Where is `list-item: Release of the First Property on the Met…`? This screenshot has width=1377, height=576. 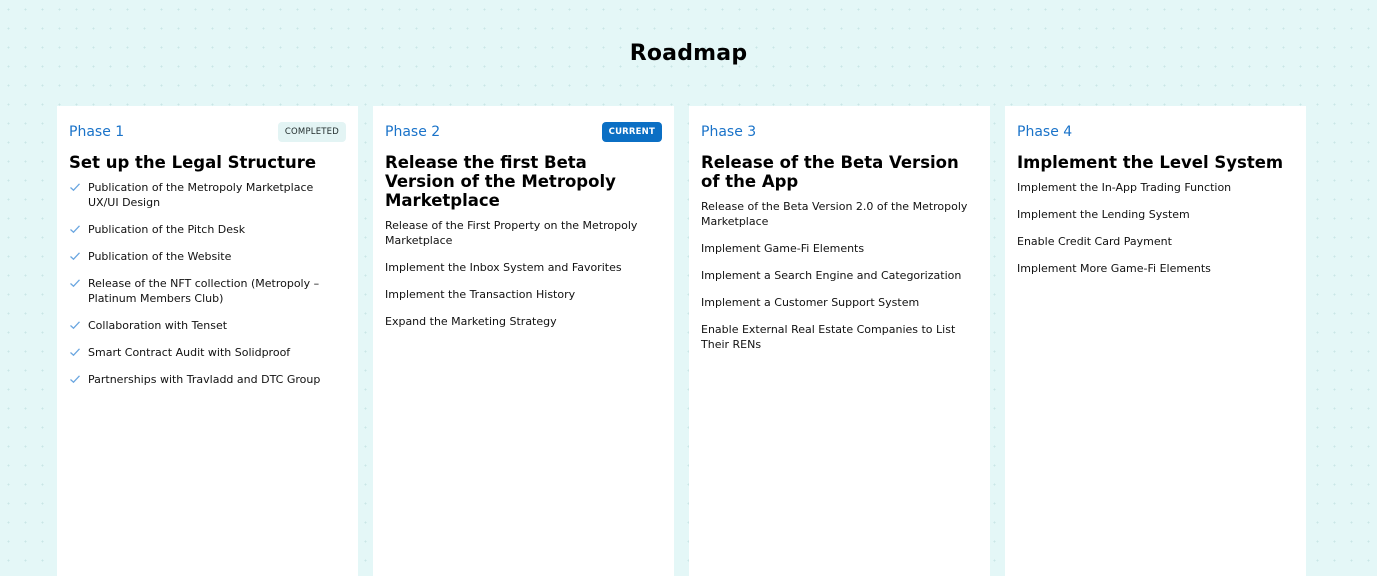
list-item: Release of the First Property on the Met… is located at coordinates (511, 233).